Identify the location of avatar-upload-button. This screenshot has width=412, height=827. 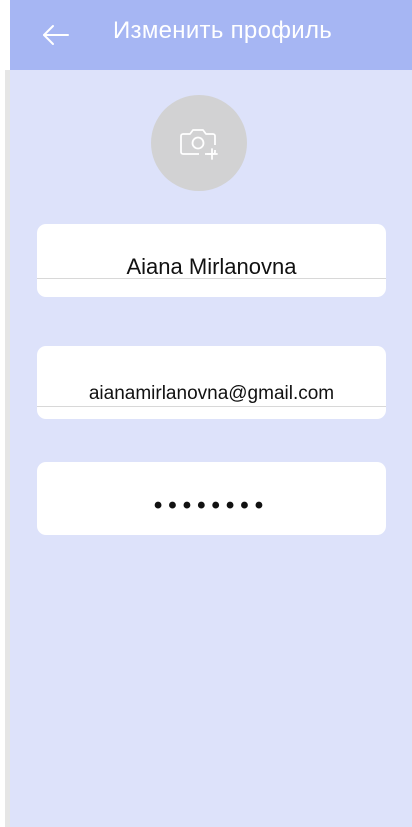
(199, 143).